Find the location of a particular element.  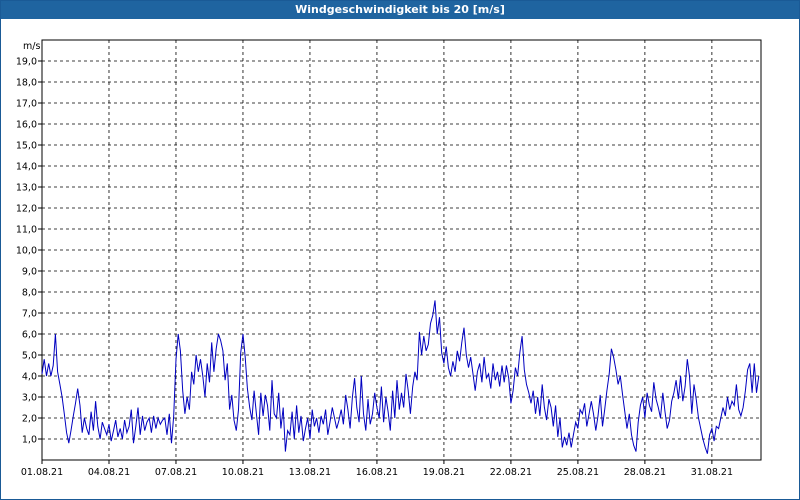

x-tick-label: 07.08.21 is located at coordinates (176, 472).